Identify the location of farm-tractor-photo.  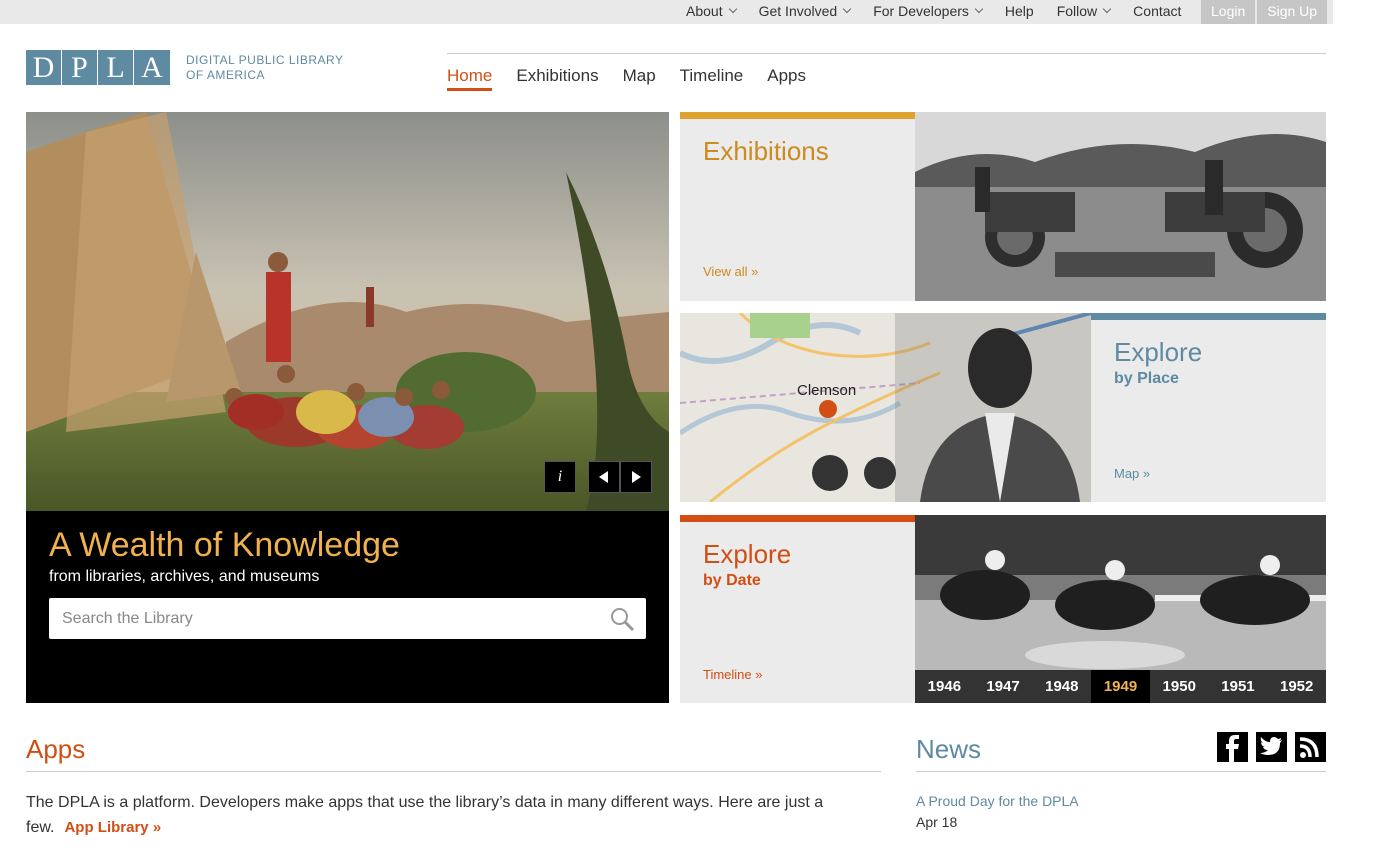
(1120, 206).